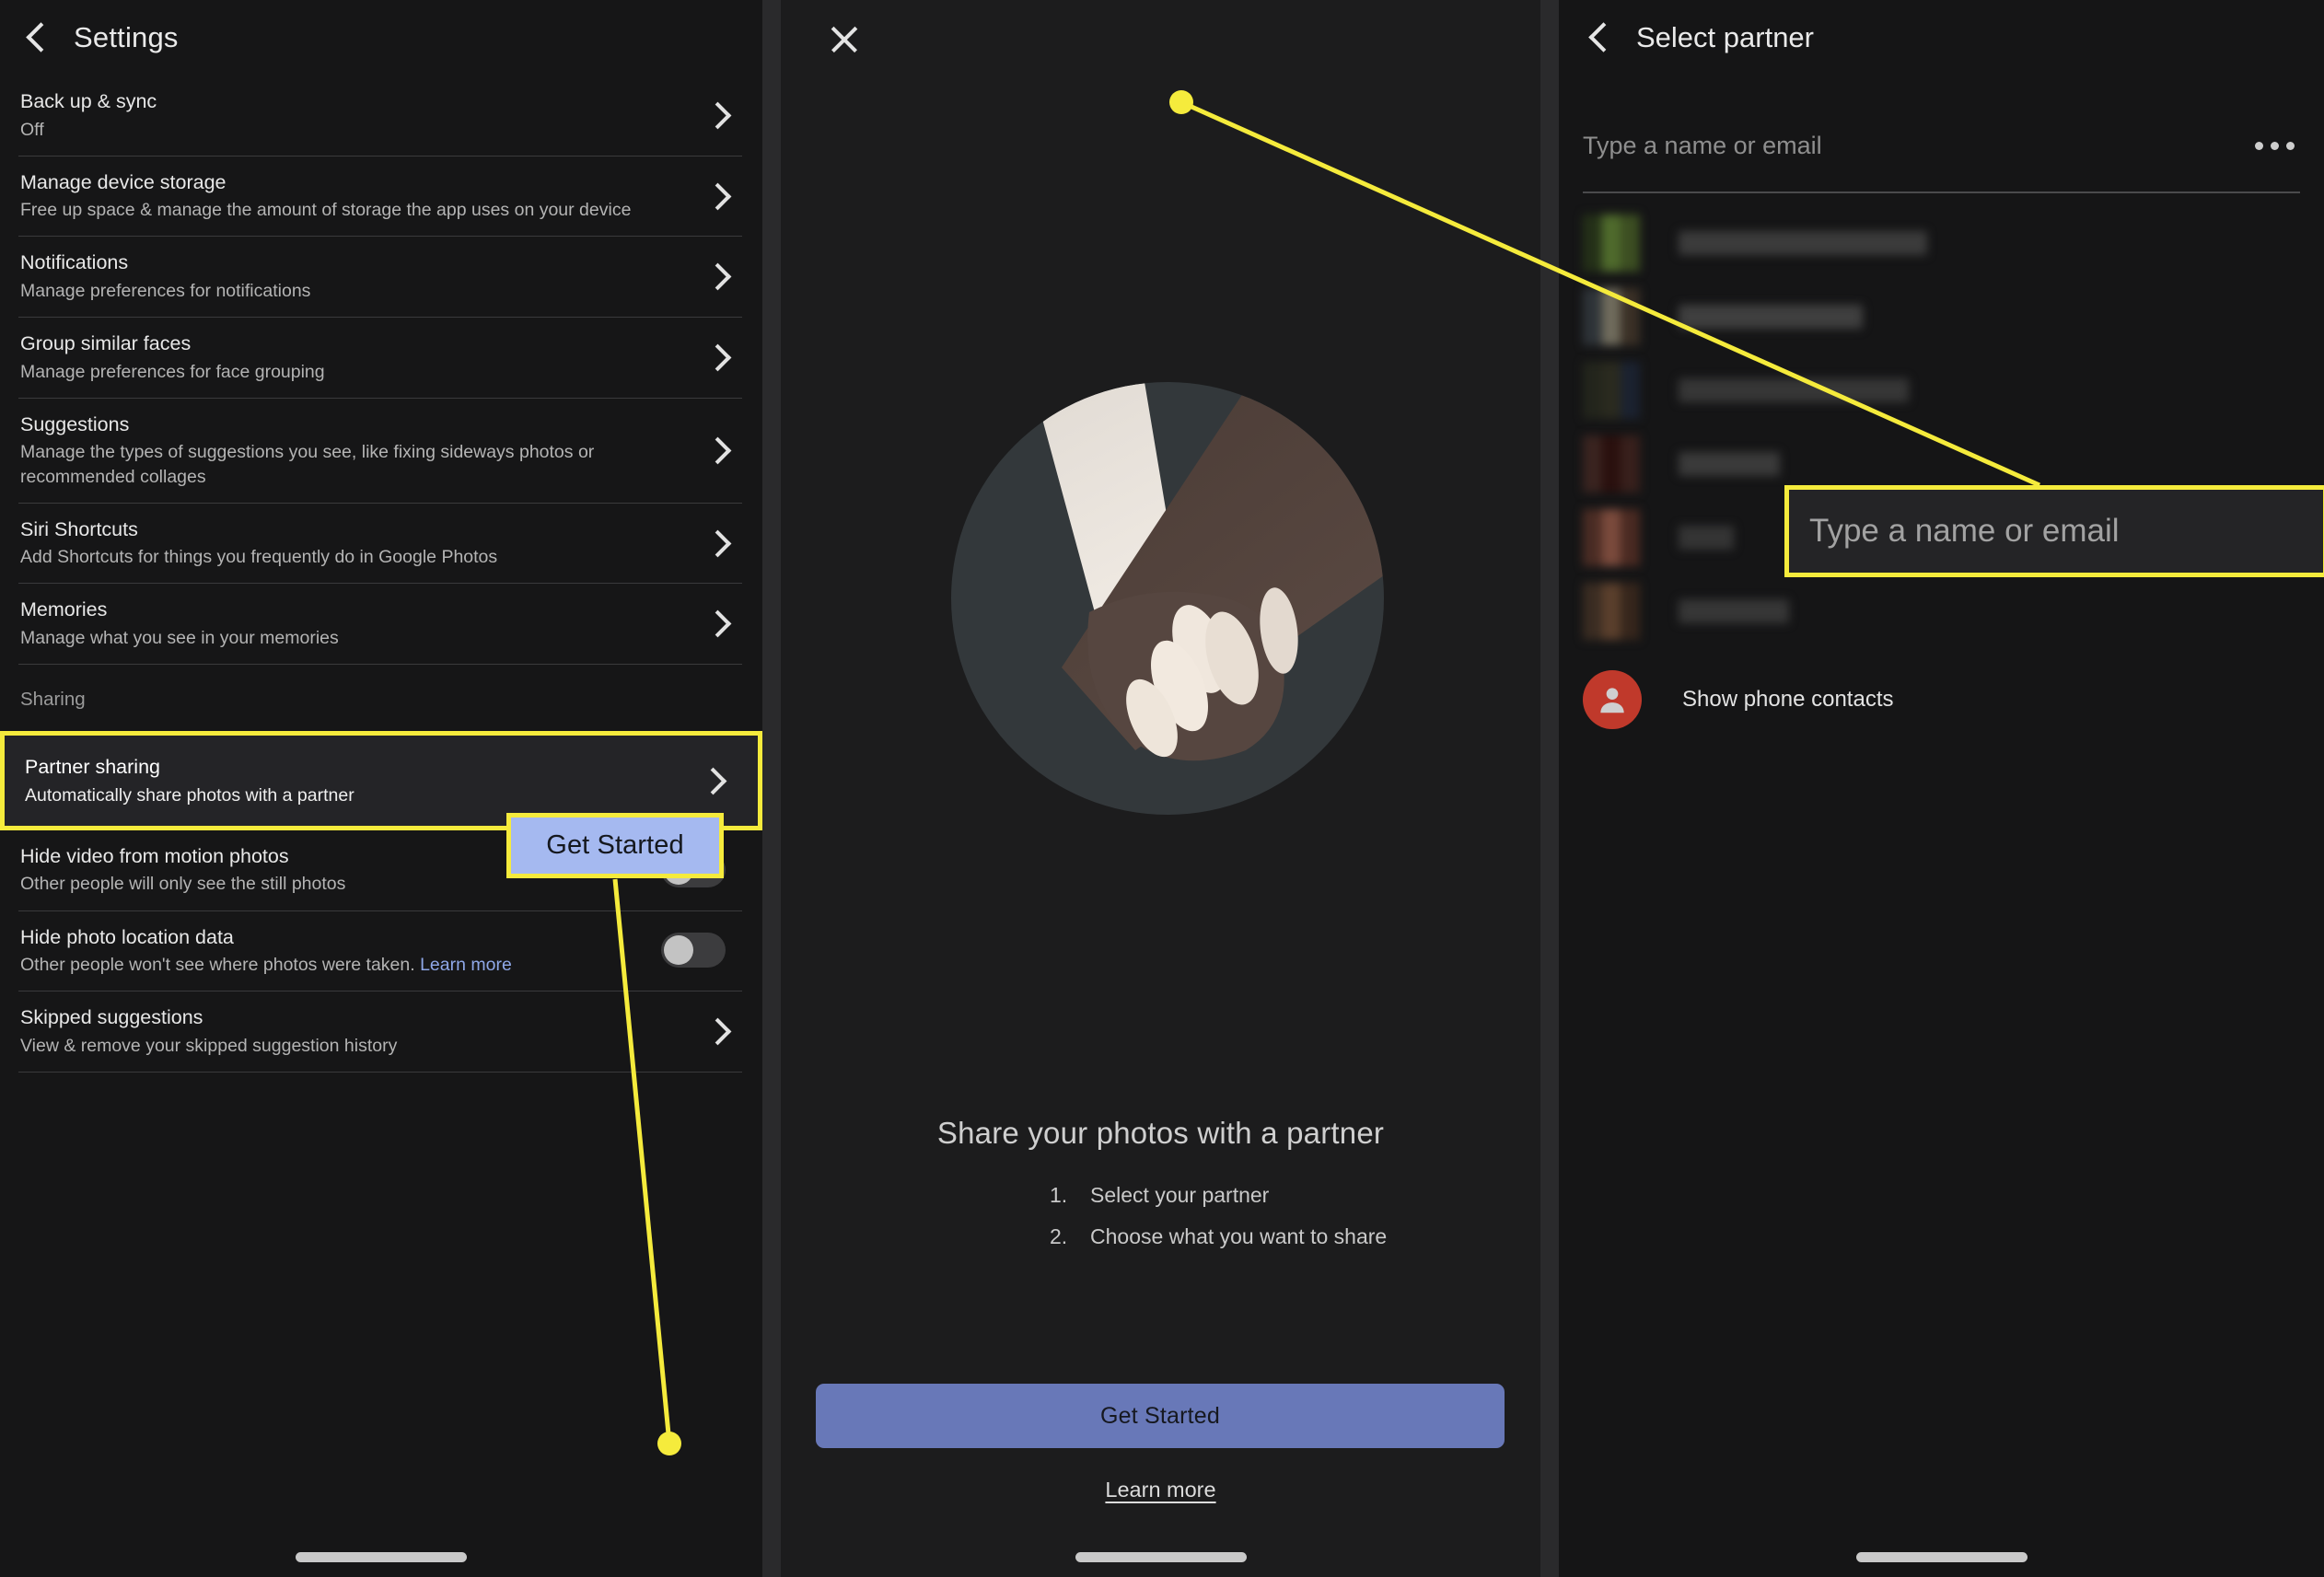 The image size is (2324, 1577). I want to click on item-title: Siri Shortcuts, so click(79, 528).